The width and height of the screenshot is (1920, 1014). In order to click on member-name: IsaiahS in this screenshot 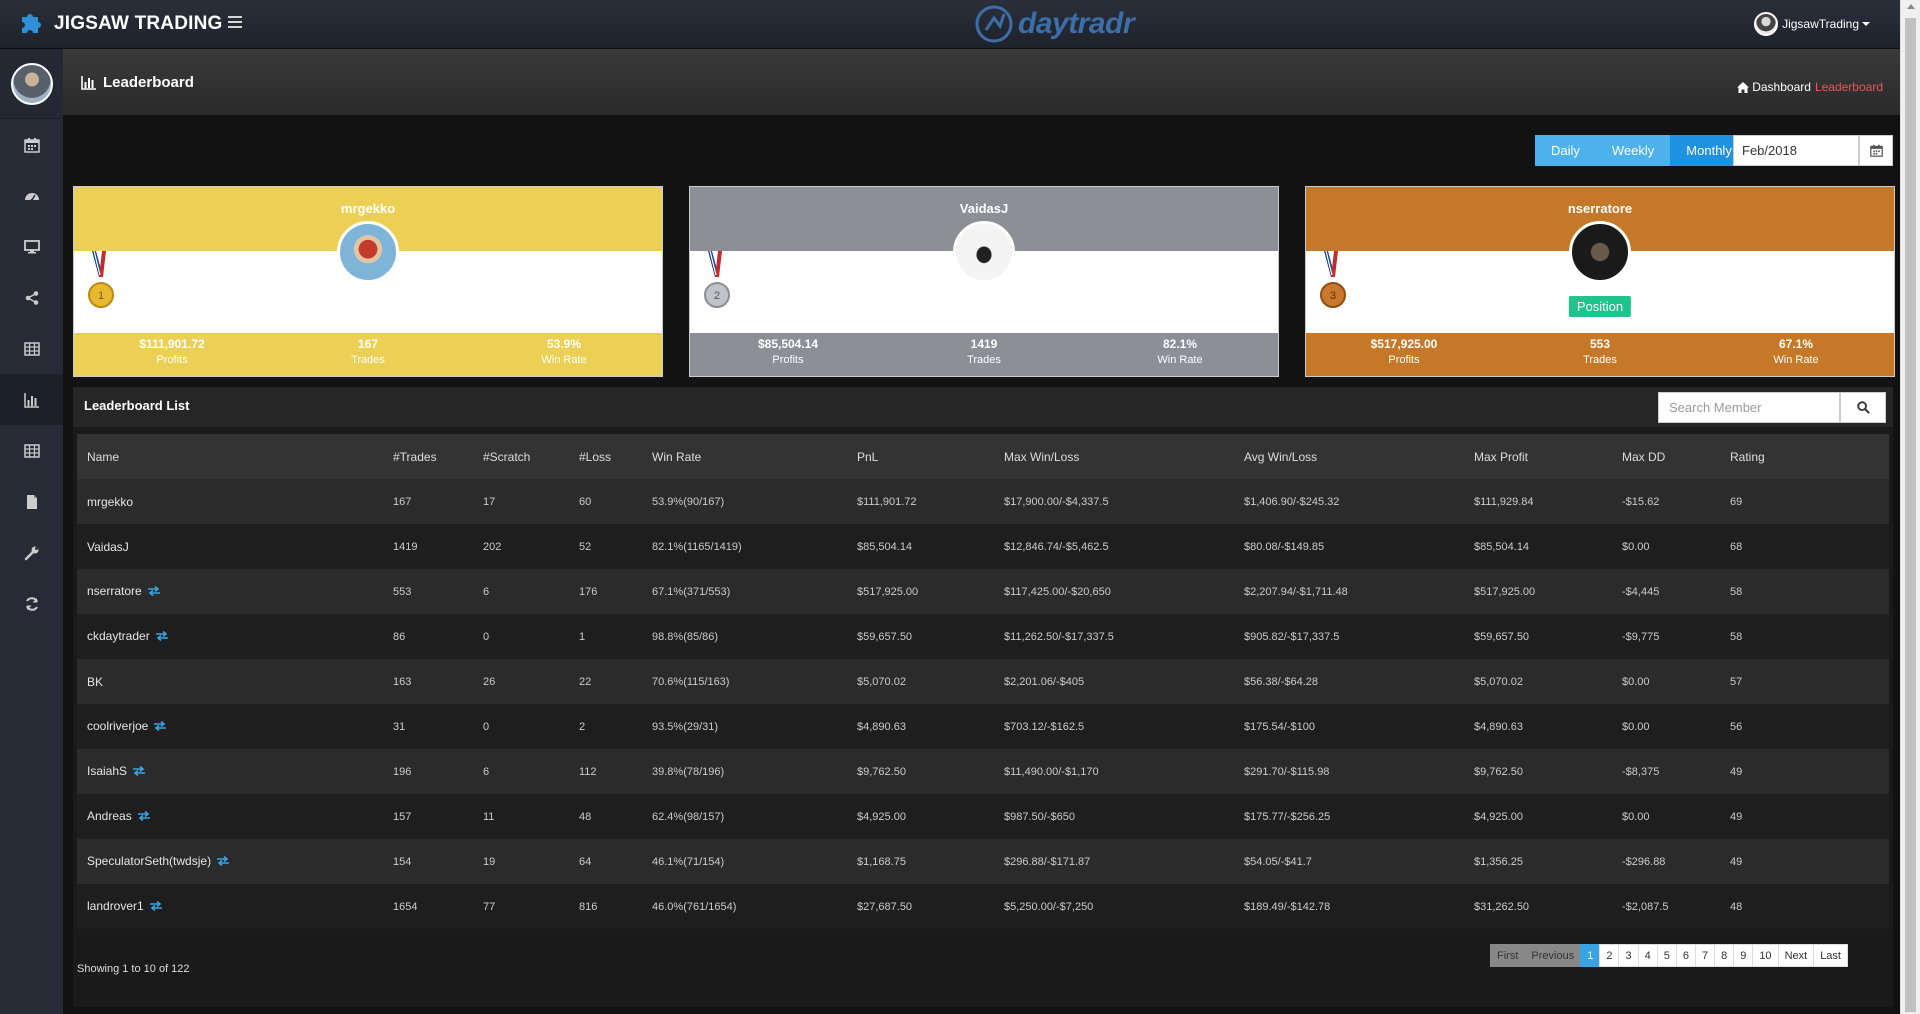, I will do `click(107, 771)`.